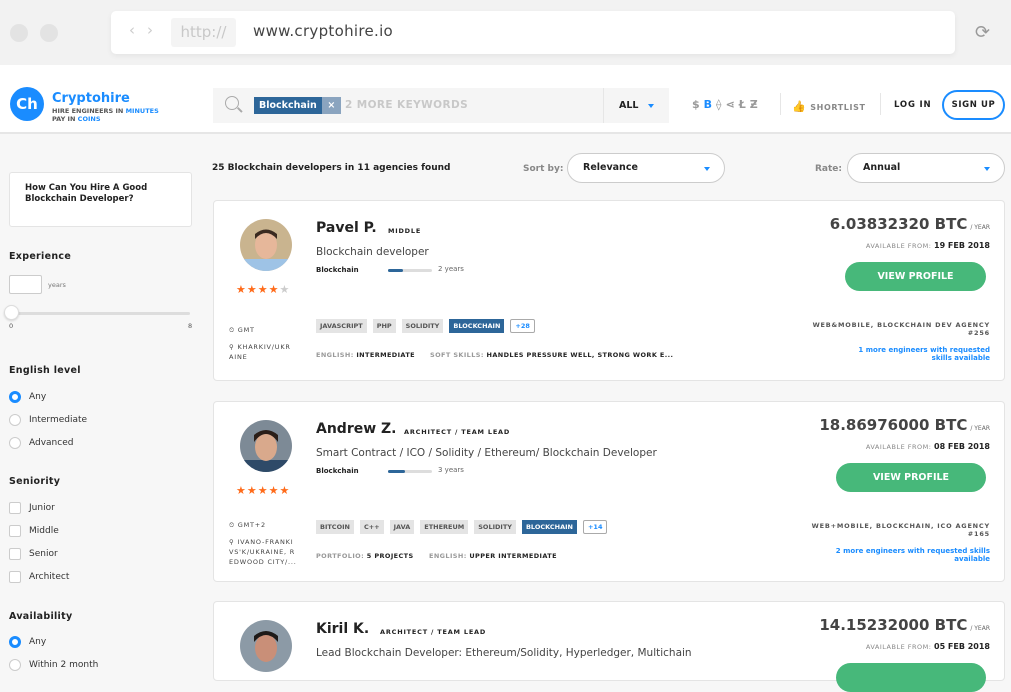  I want to click on seniority-option-middle: Middle, so click(34, 530).